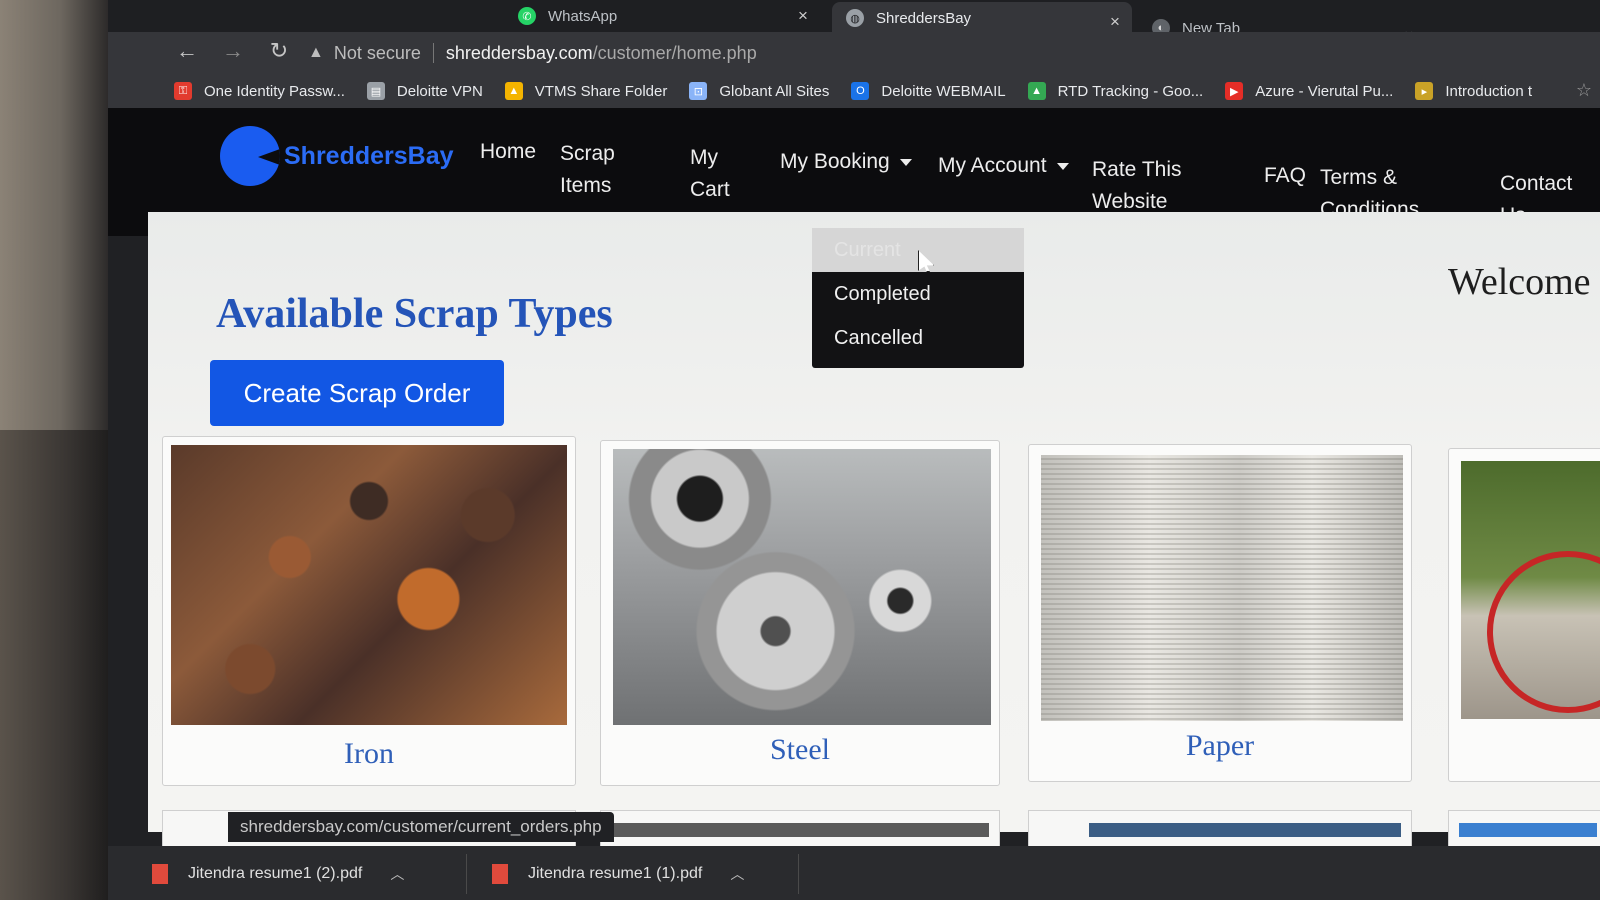 This screenshot has width=1600, height=900. What do you see at coordinates (357, 393) in the screenshot?
I see `create-scrap-order-button: Create Scrap Order` at bounding box center [357, 393].